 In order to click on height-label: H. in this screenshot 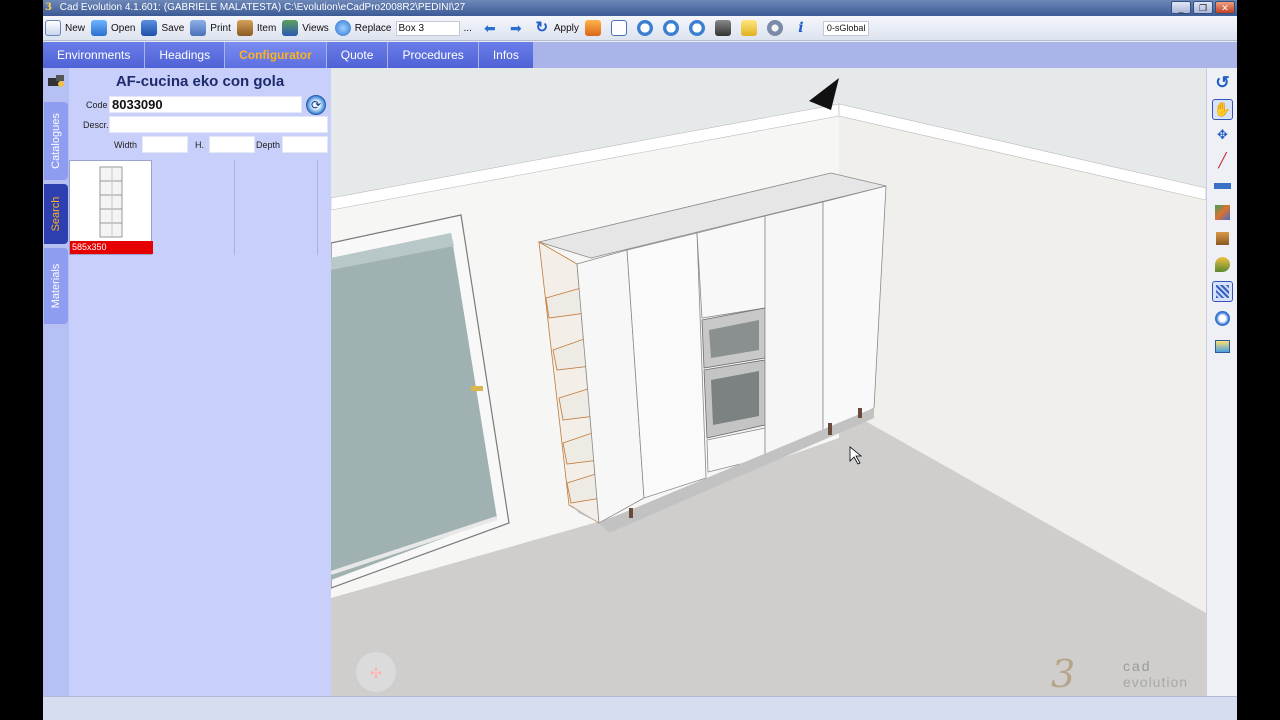, I will do `click(199, 145)`.